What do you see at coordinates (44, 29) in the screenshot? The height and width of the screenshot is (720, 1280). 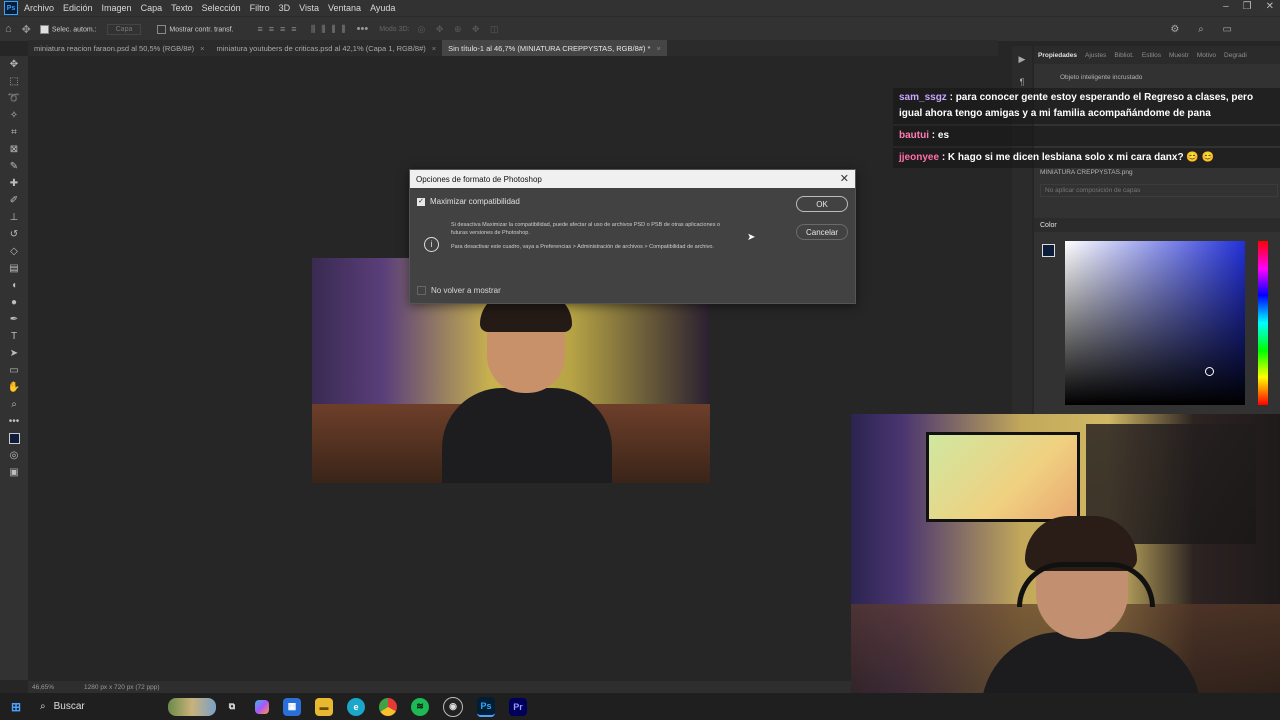 I see `auto-select-checkbox` at bounding box center [44, 29].